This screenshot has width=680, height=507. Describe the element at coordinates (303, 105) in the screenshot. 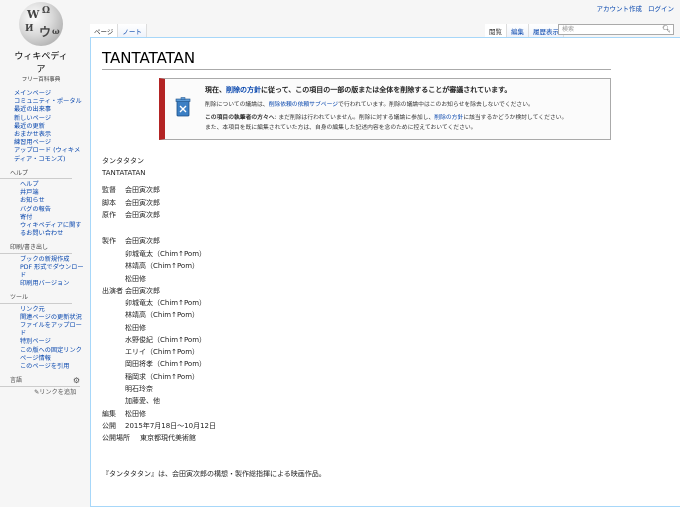

I see `deletion-request-link: 削除依頼の依頼サブページ` at that location.